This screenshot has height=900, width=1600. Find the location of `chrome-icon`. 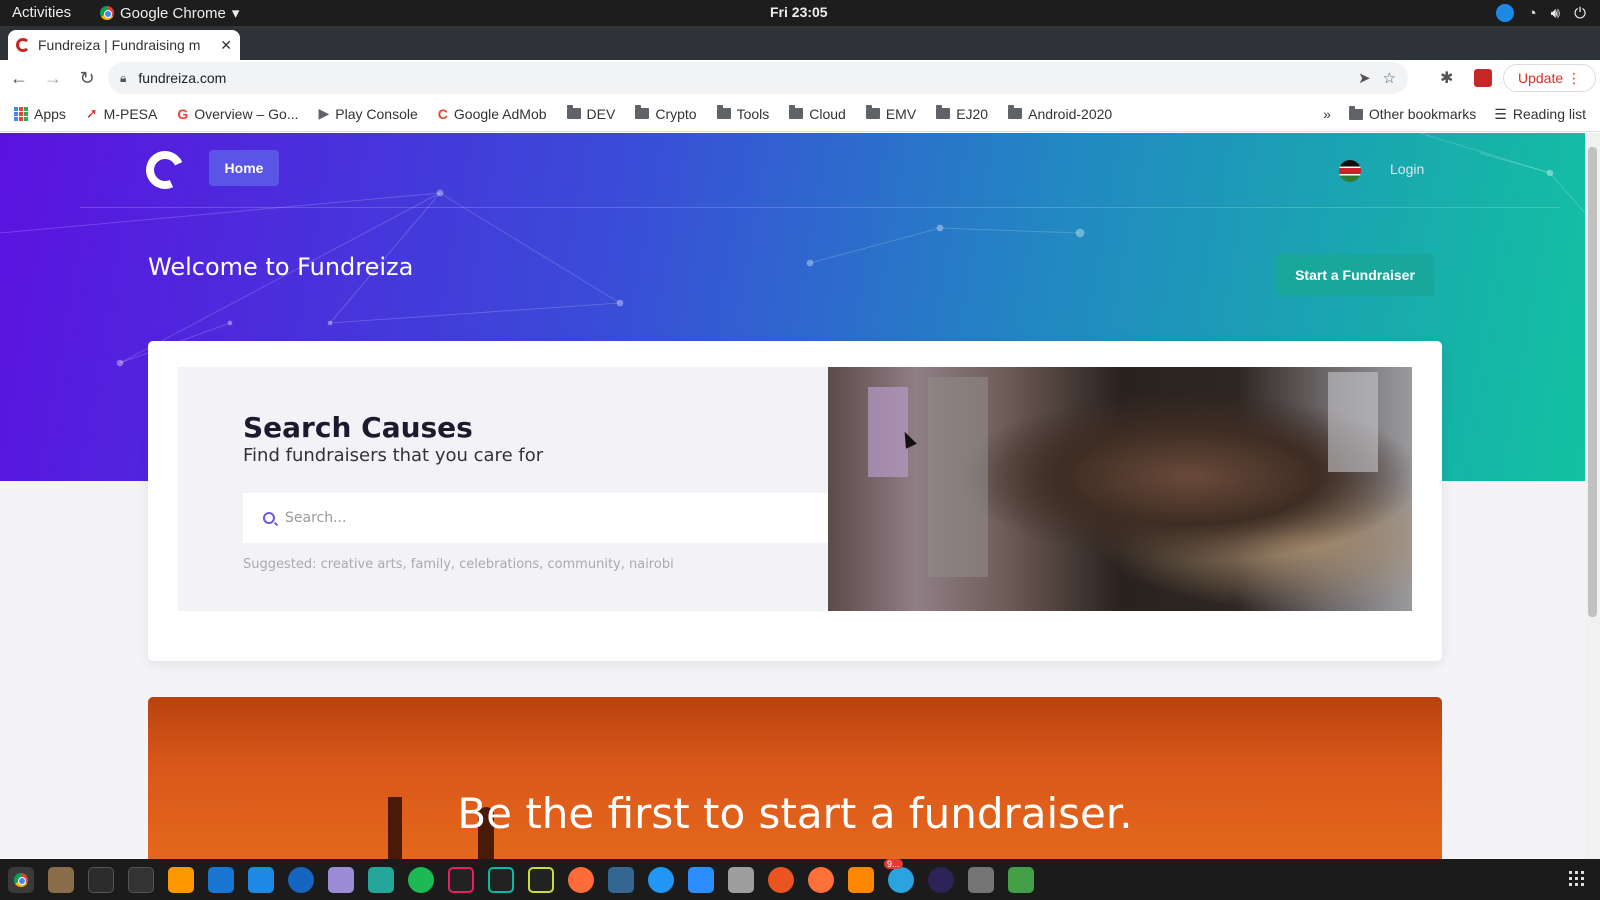

chrome-icon is located at coordinates (21, 879).